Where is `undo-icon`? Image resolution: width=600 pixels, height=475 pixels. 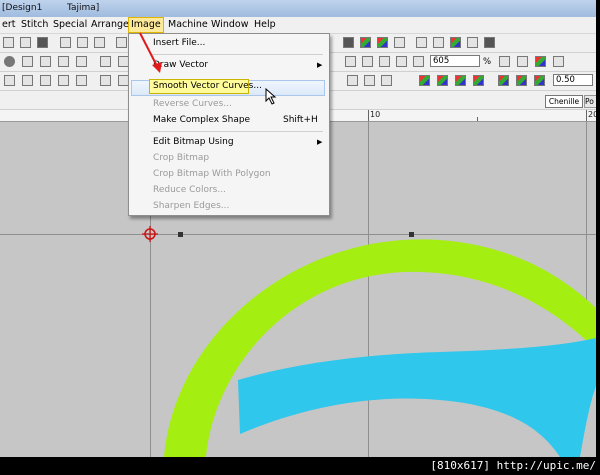 undo-icon is located at coordinates (121, 42).